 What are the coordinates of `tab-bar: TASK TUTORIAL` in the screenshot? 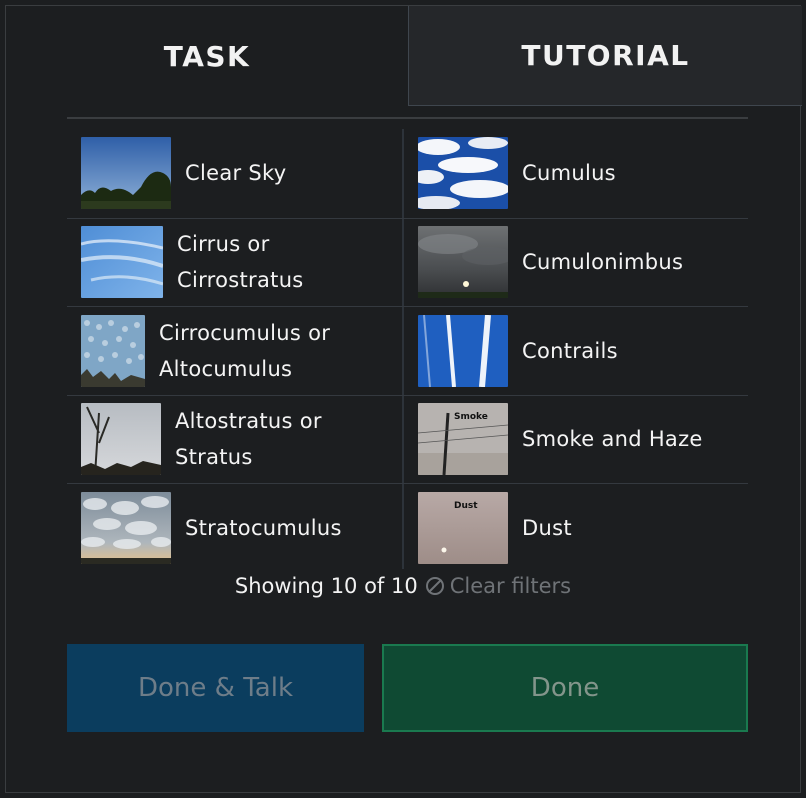 It's located at (404, 56).